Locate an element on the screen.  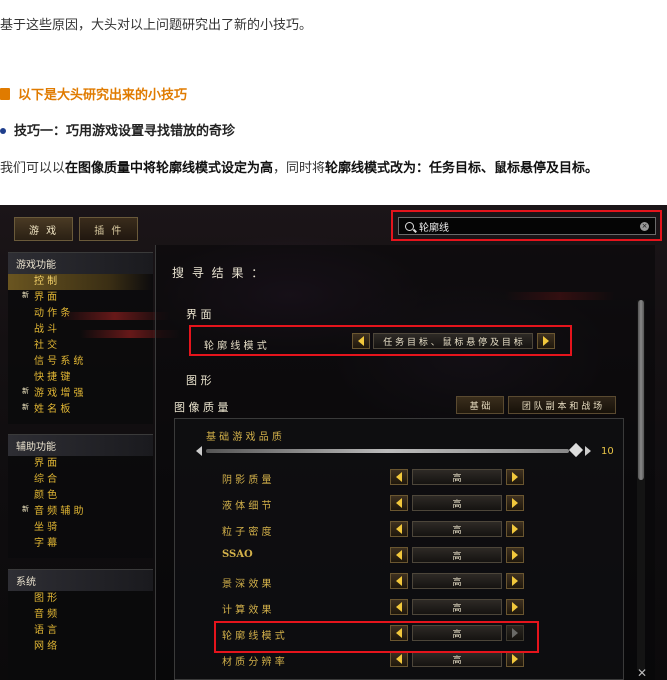
slider-track is located at coordinates (387, 451).